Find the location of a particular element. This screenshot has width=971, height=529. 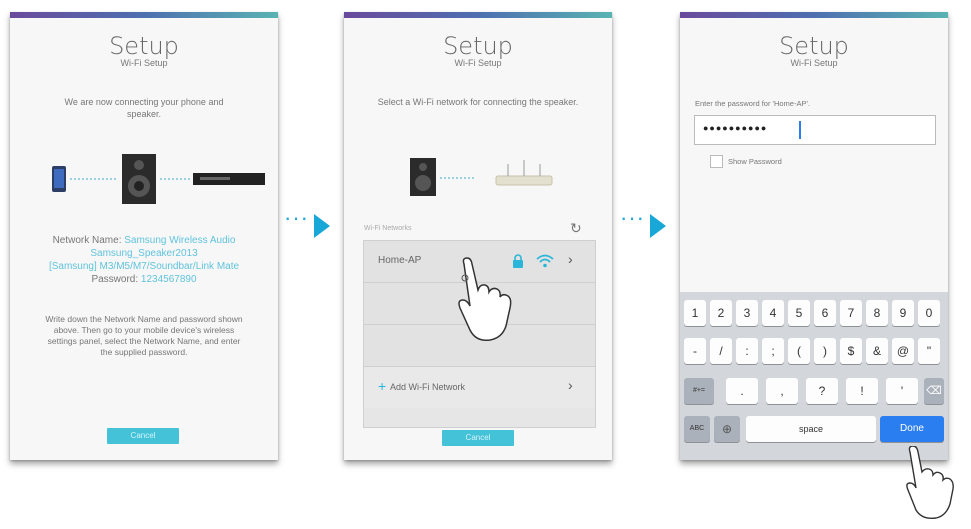

key-7: 7 is located at coordinates (851, 313).